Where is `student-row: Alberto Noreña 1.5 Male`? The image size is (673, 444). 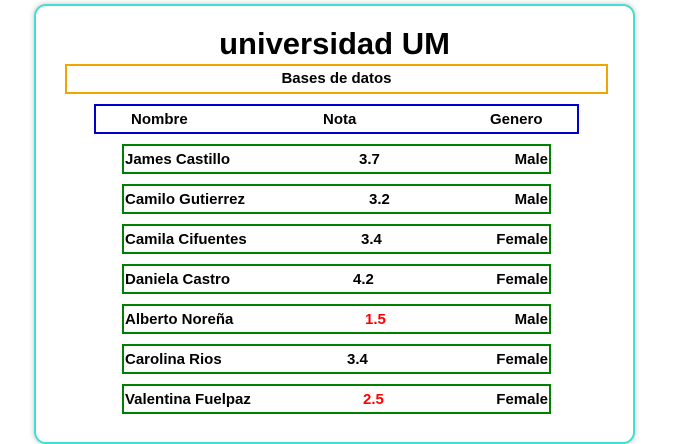
student-row: Alberto Noreña 1.5 Male is located at coordinates (336, 319).